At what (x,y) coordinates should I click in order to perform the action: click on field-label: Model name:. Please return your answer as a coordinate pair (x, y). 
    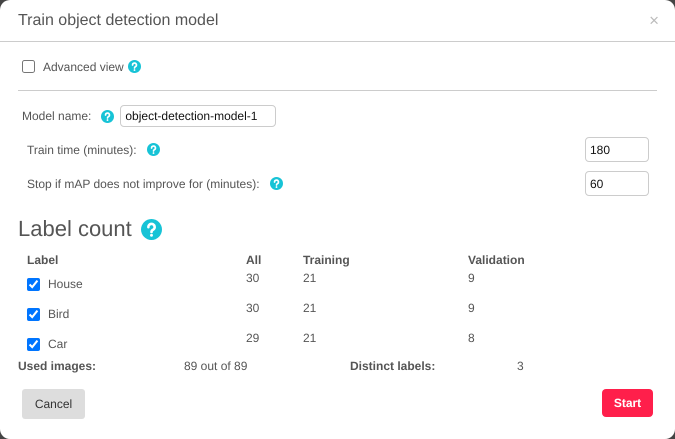
    Looking at the image, I should click on (57, 116).